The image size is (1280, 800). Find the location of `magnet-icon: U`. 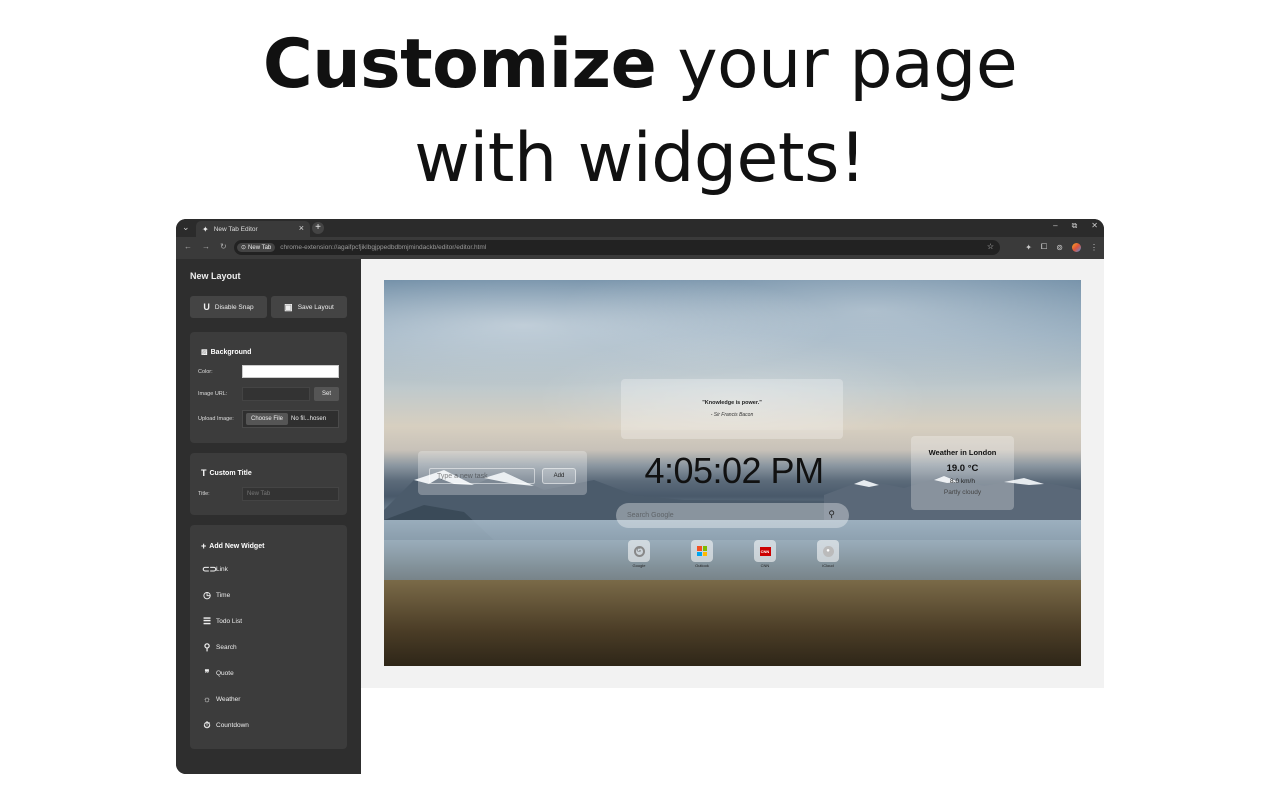

magnet-icon: U is located at coordinates (206, 307).